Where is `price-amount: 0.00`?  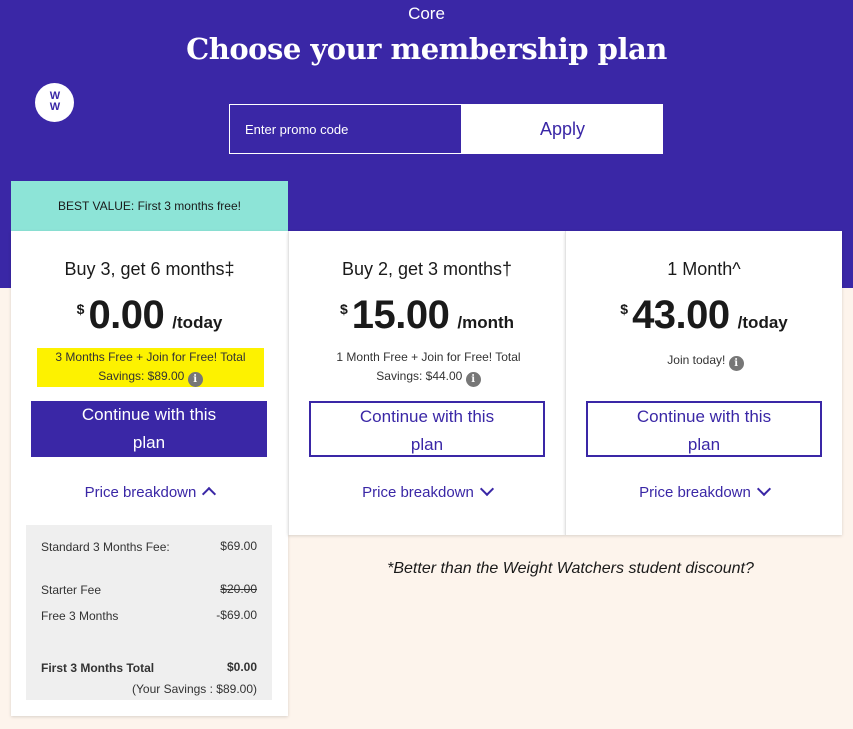
price-amount: 0.00 is located at coordinates (126, 315).